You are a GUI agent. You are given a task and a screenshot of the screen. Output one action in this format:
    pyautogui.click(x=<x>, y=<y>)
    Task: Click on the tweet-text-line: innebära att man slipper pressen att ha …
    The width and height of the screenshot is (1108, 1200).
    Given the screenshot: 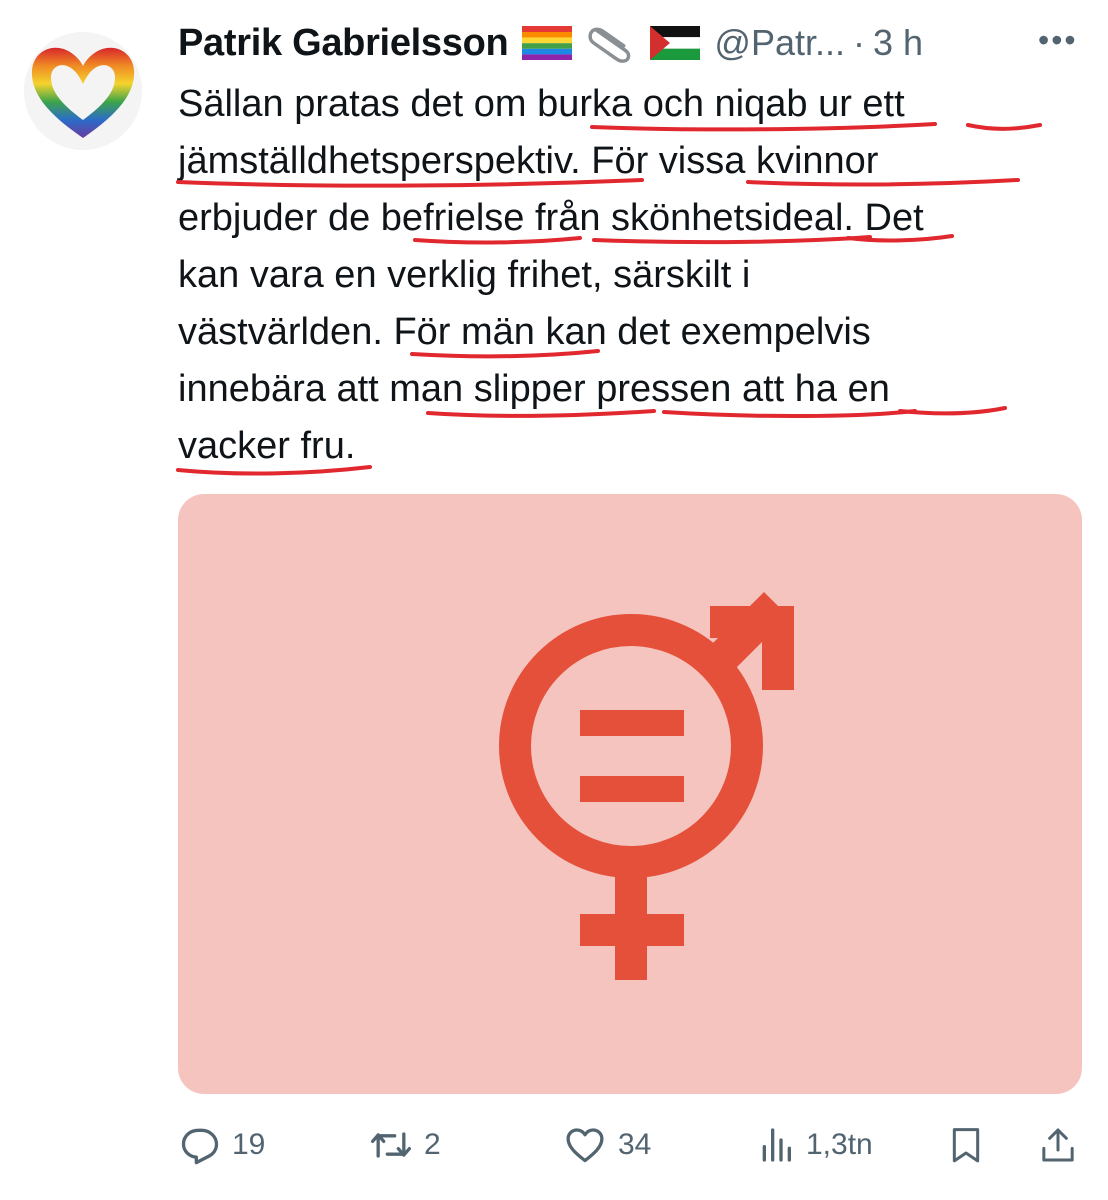 What is the action you would take?
    pyautogui.click(x=534, y=389)
    